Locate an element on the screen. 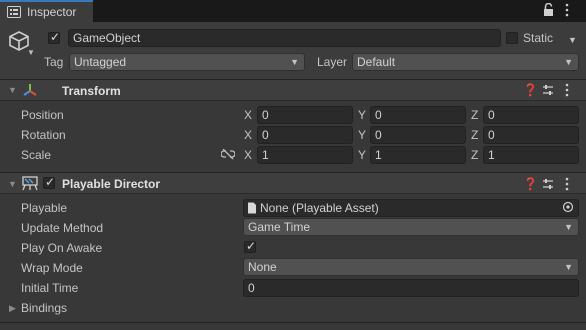 Image resolution: width=586 pixels, height=330 pixels. scale-y-input: 1 is located at coordinates (418, 155).